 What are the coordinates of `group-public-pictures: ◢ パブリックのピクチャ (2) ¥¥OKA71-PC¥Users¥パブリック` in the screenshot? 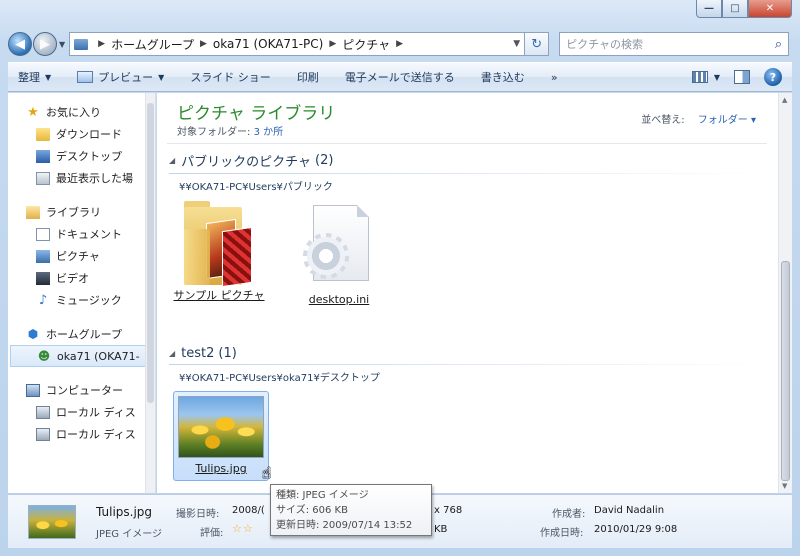 It's located at (469, 172).